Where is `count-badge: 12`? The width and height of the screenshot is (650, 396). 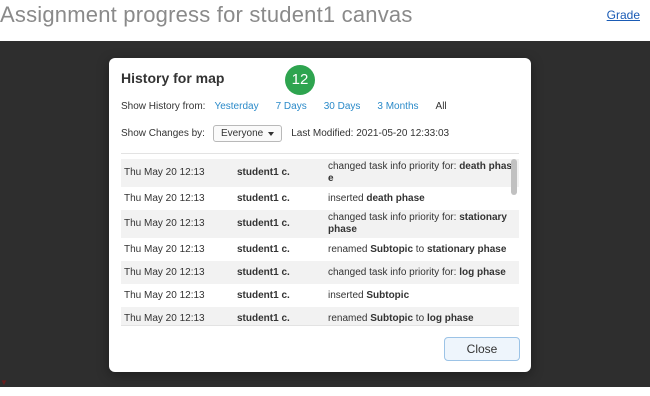 count-badge: 12 is located at coordinates (300, 80).